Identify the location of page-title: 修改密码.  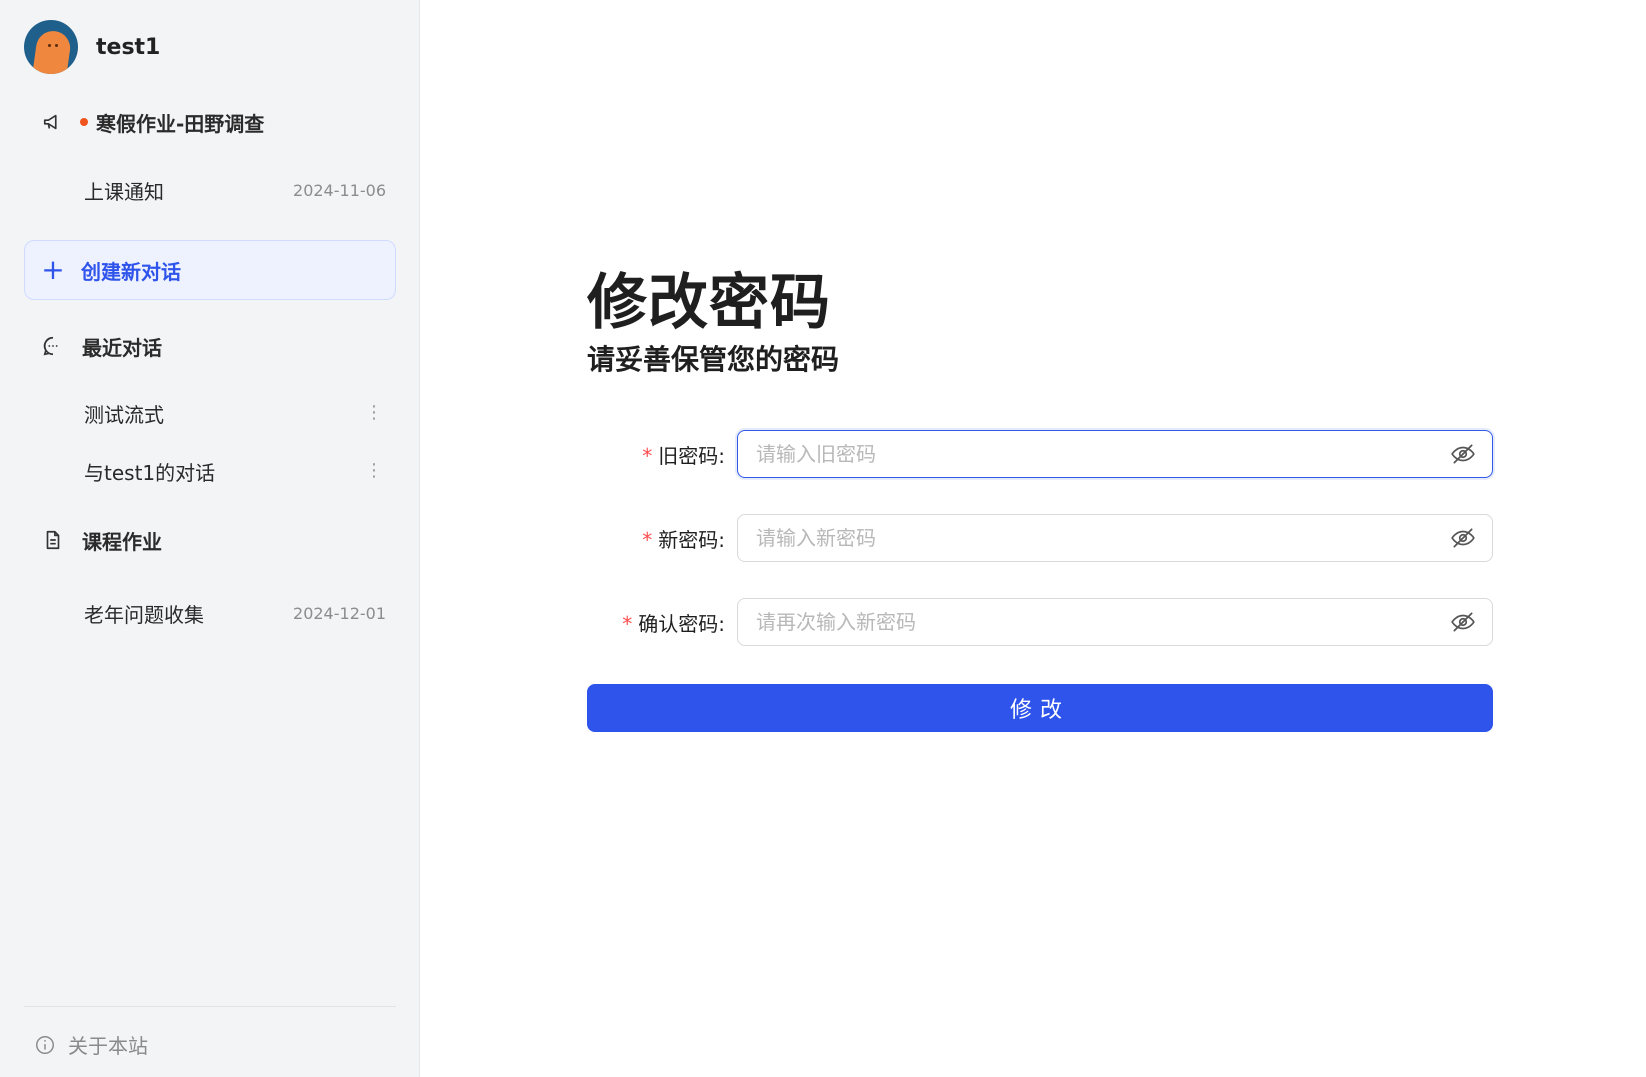
(709, 303).